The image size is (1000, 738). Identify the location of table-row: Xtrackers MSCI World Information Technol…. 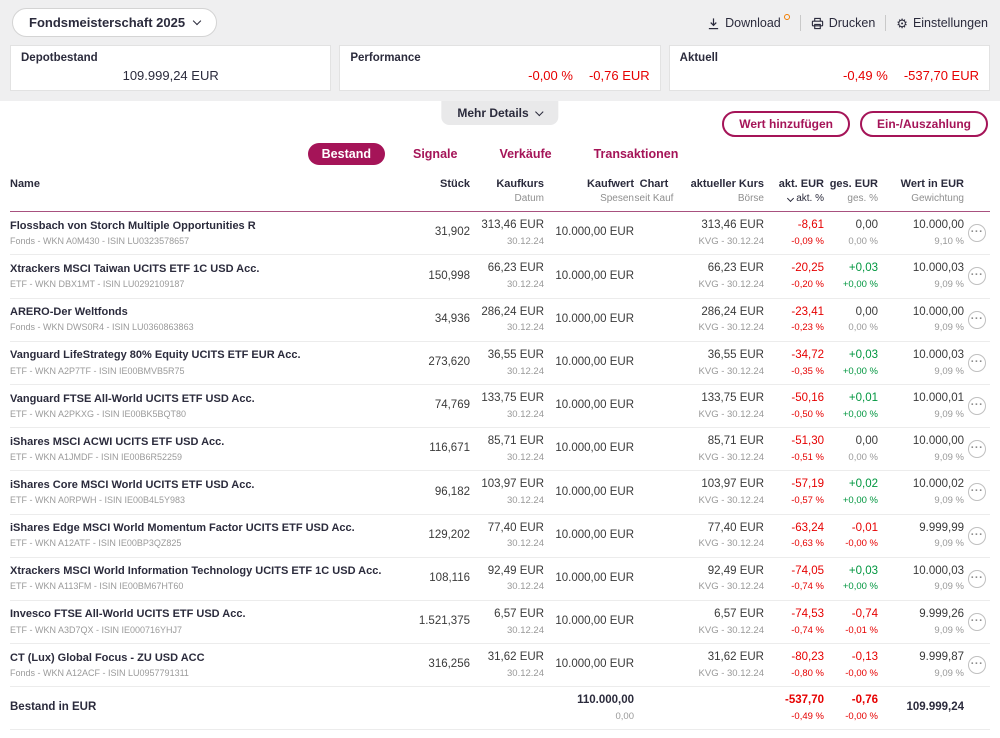
(500, 579).